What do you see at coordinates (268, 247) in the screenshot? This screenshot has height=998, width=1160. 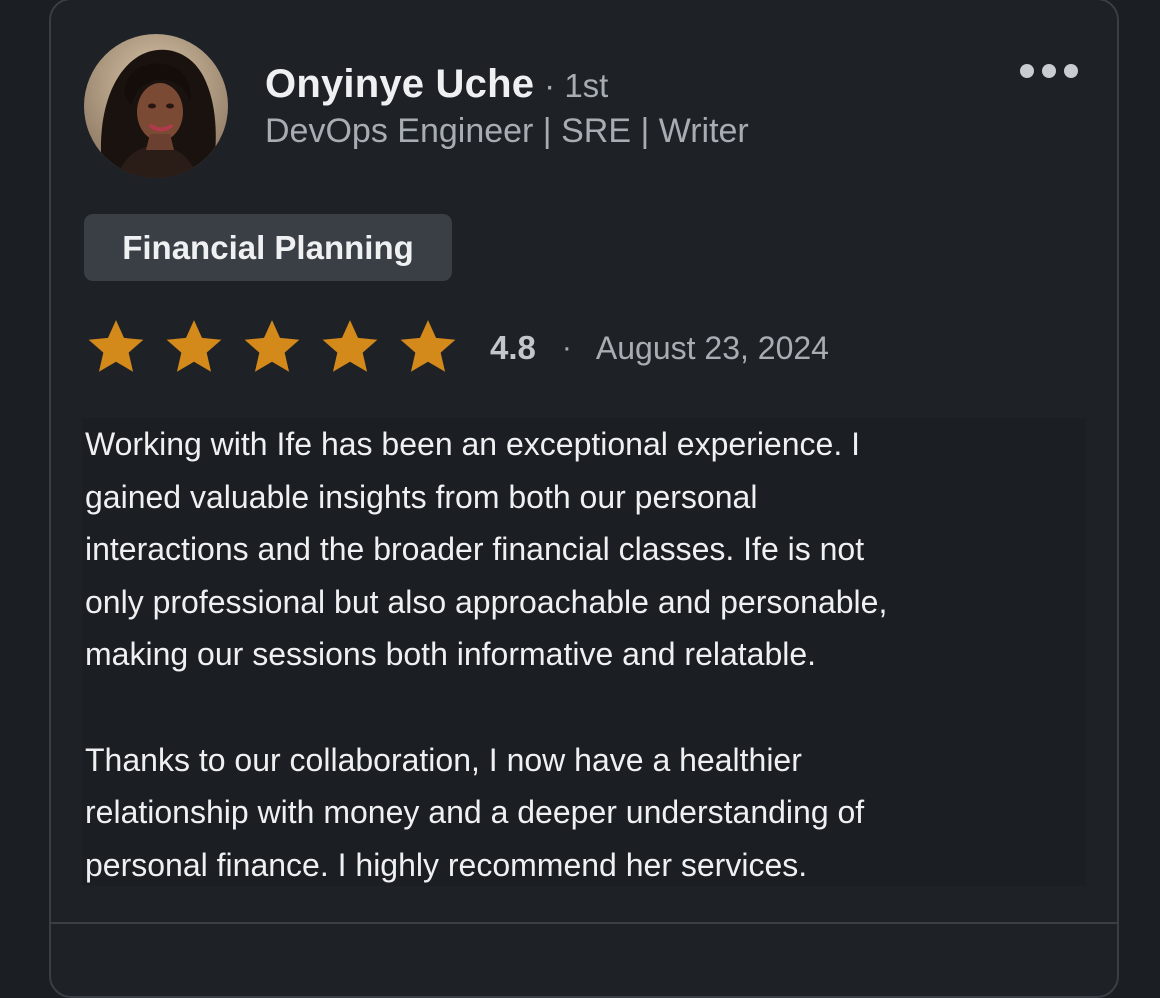 I see `service-tag: Financial Planning` at bounding box center [268, 247].